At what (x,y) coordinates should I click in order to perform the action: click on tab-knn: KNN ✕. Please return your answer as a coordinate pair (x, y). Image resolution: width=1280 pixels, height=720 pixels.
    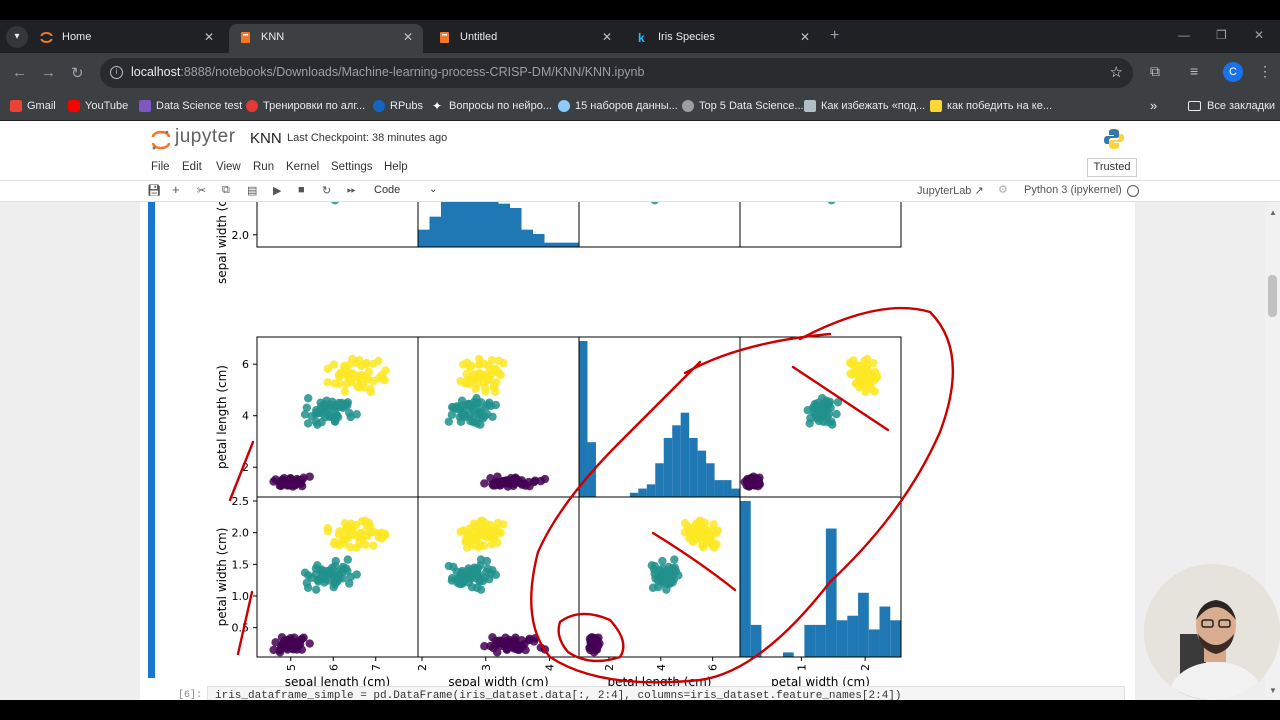
    Looking at the image, I should click on (326, 38).